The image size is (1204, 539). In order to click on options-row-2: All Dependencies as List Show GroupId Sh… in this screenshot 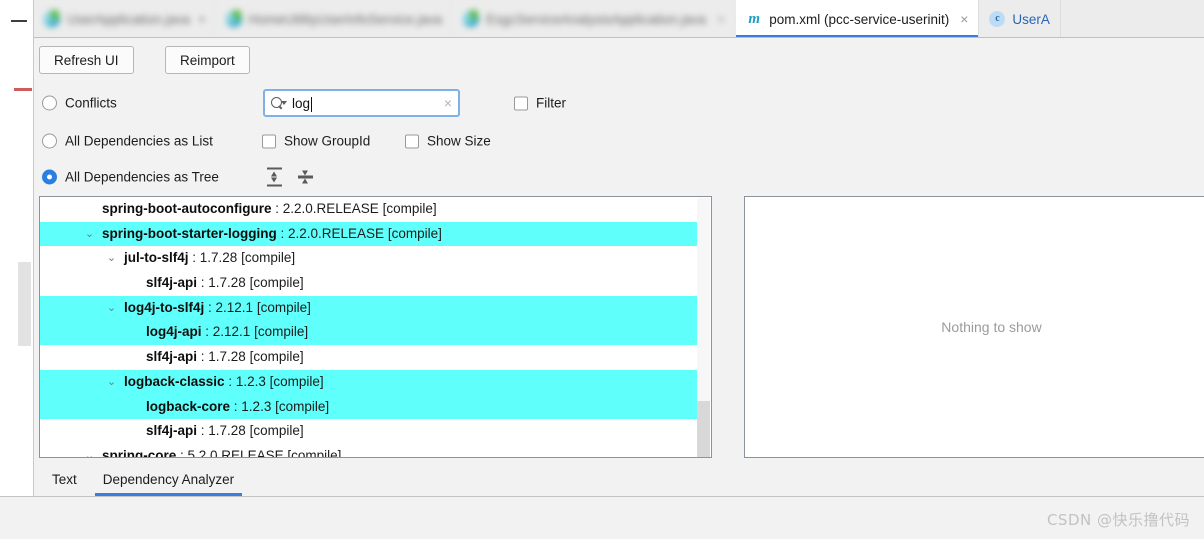, I will do `click(619, 141)`.